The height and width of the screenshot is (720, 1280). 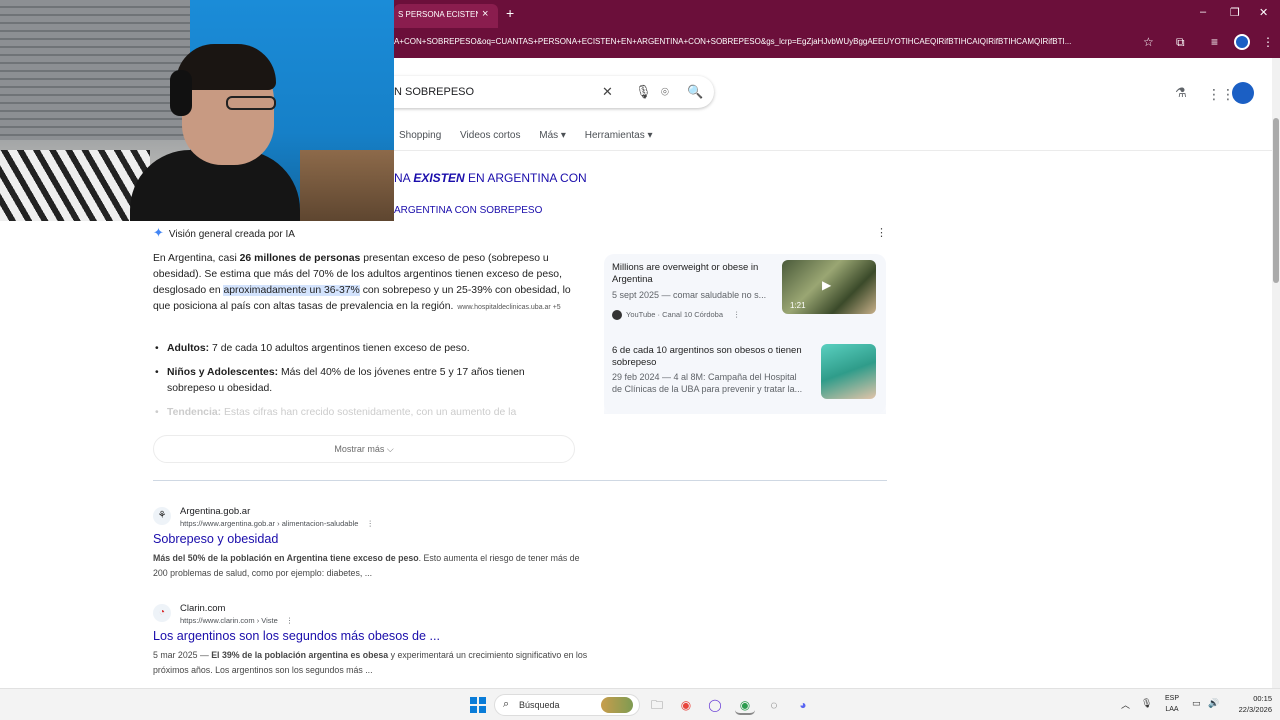 What do you see at coordinates (1203, 12) in the screenshot?
I see `minimize-button: –` at bounding box center [1203, 12].